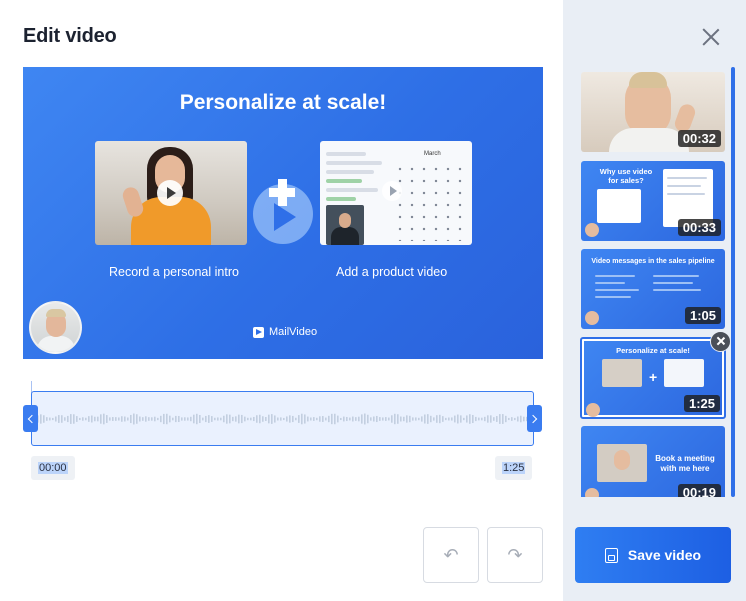 The image size is (746, 601). What do you see at coordinates (711, 37) in the screenshot?
I see `close-icon` at bounding box center [711, 37].